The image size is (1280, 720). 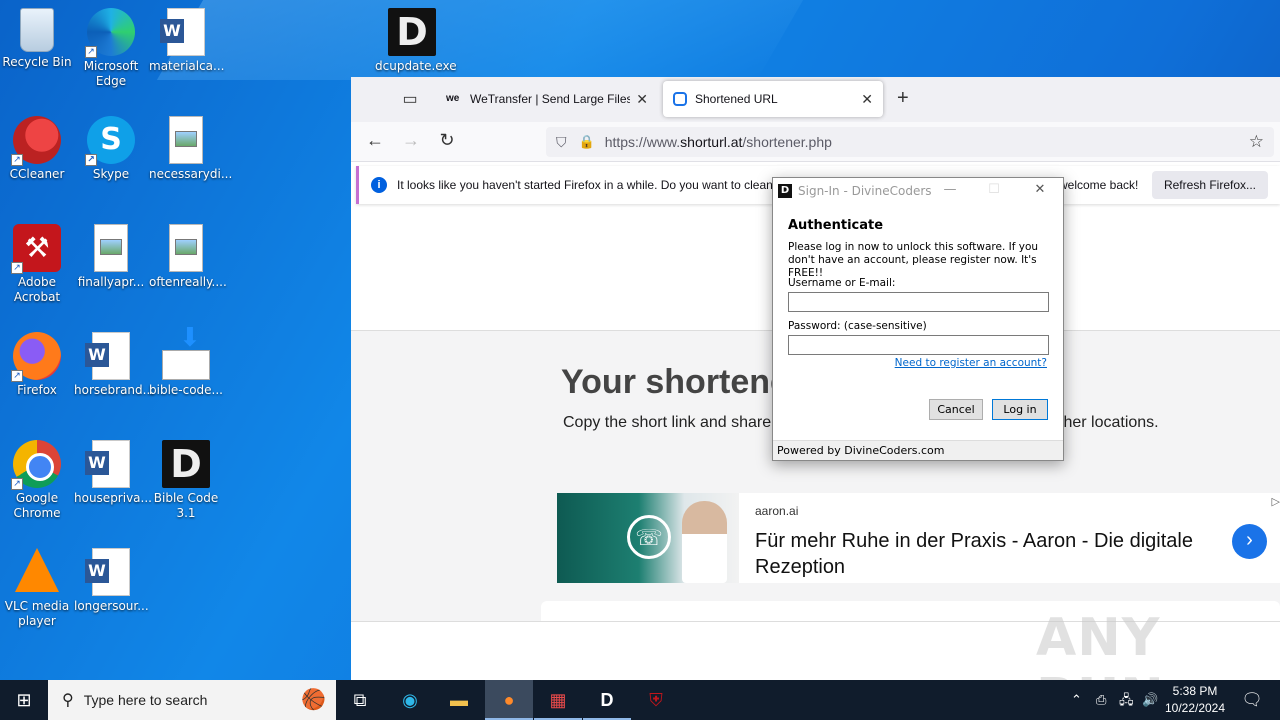 What do you see at coordinates (956, 409) in the screenshot?
I see `cancel-button: Cancel` at bounding box center [956, 409].